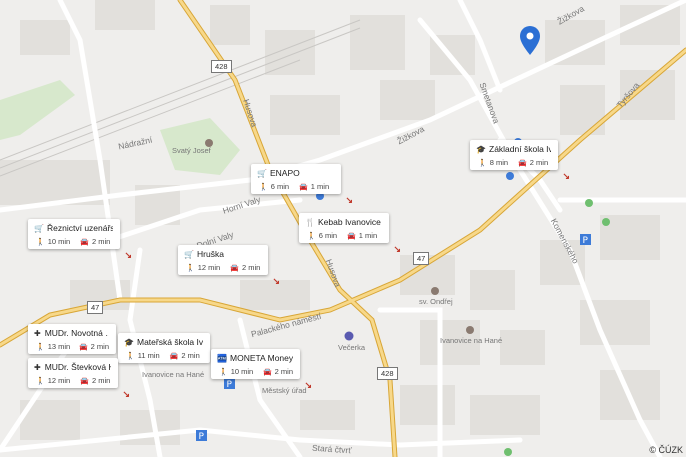  What do you see at coordinates (284, 390) in the screenshot?
I see `place-label: Městský úřad` at bounding box center [284, 390].